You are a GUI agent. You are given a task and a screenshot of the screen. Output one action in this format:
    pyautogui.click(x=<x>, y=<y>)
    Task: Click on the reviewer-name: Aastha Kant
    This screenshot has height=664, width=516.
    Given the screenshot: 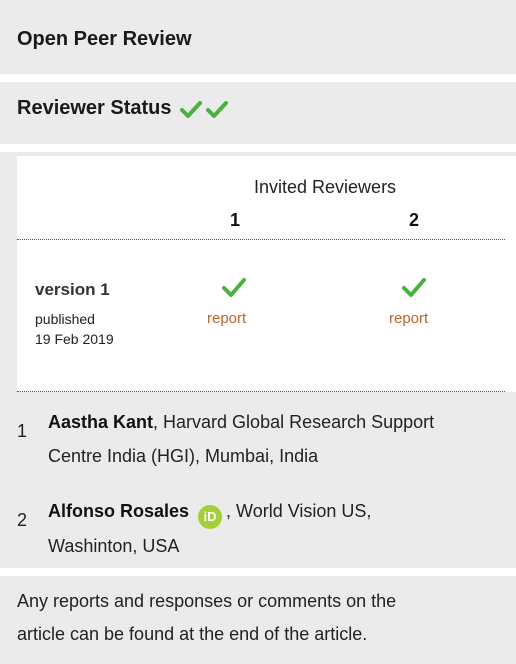 What is the action you would take?
    pyautogui.click(x=100, y=422)
    